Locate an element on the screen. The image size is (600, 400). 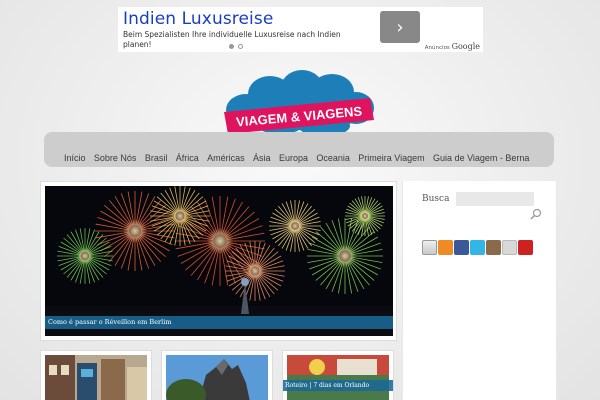
nav-item-inicio: Início is located at coordinates (75, 158).